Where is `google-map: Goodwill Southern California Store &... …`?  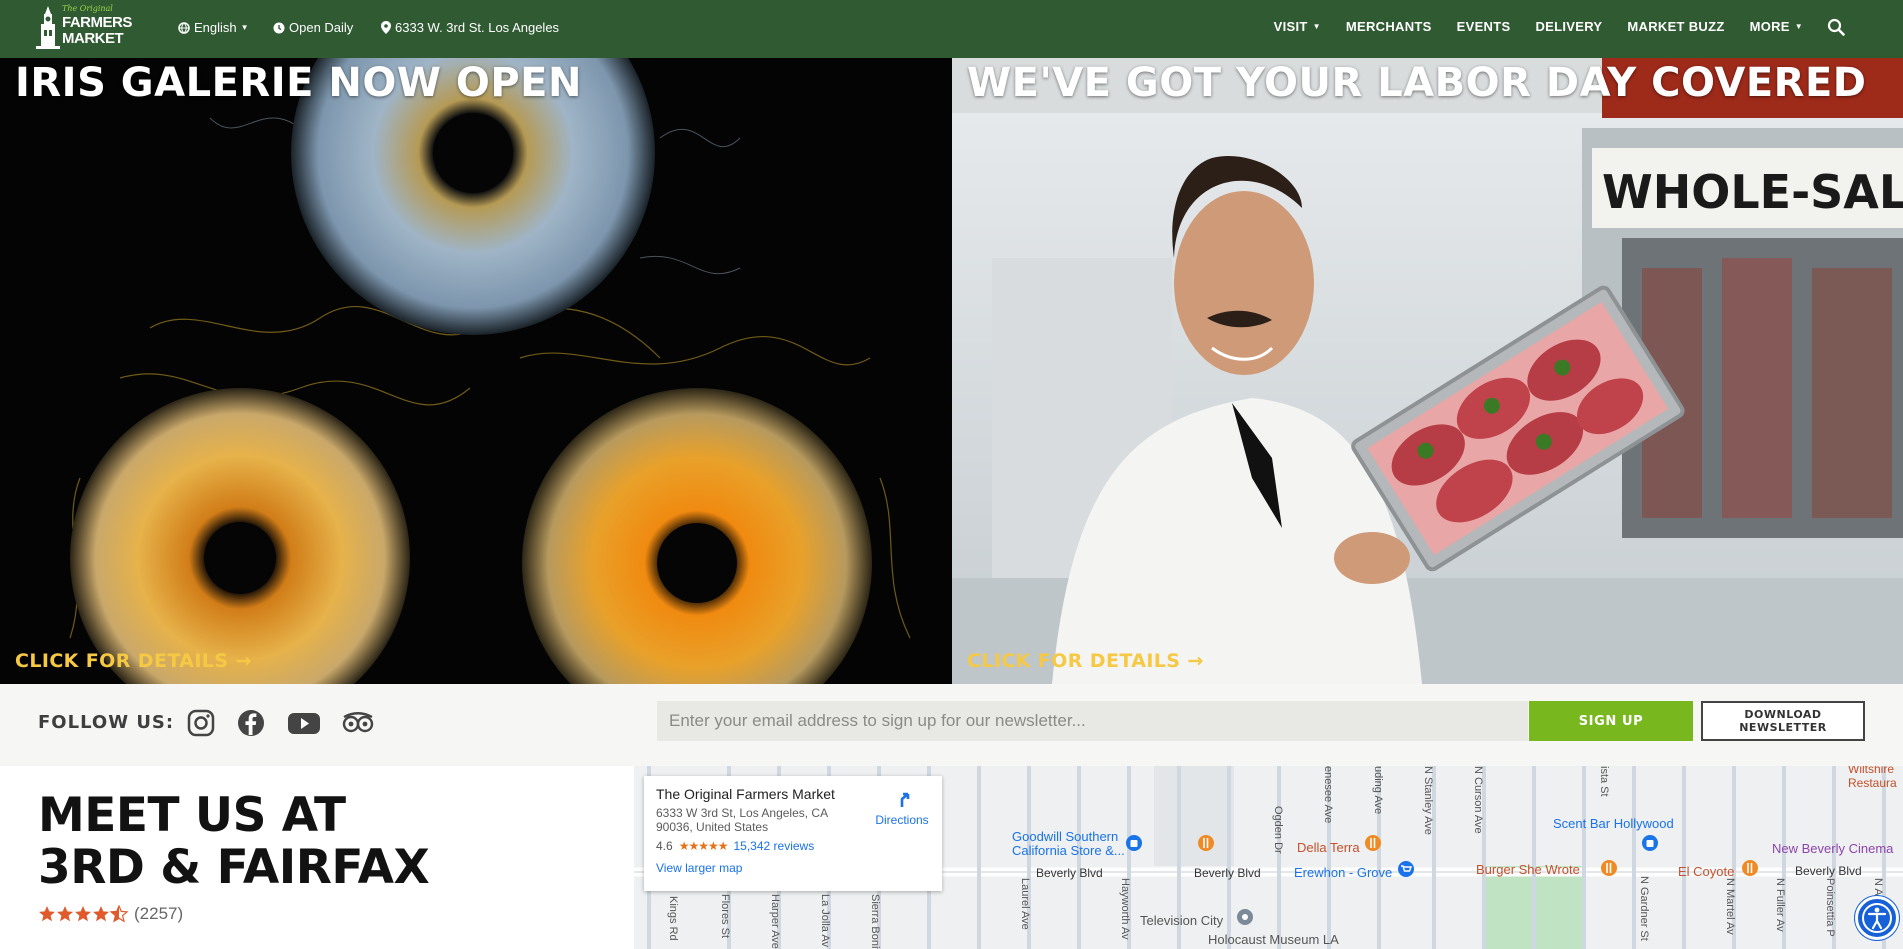 google-map: Goodwill Southern California Store &... … is located at coordinates (1268, 857).